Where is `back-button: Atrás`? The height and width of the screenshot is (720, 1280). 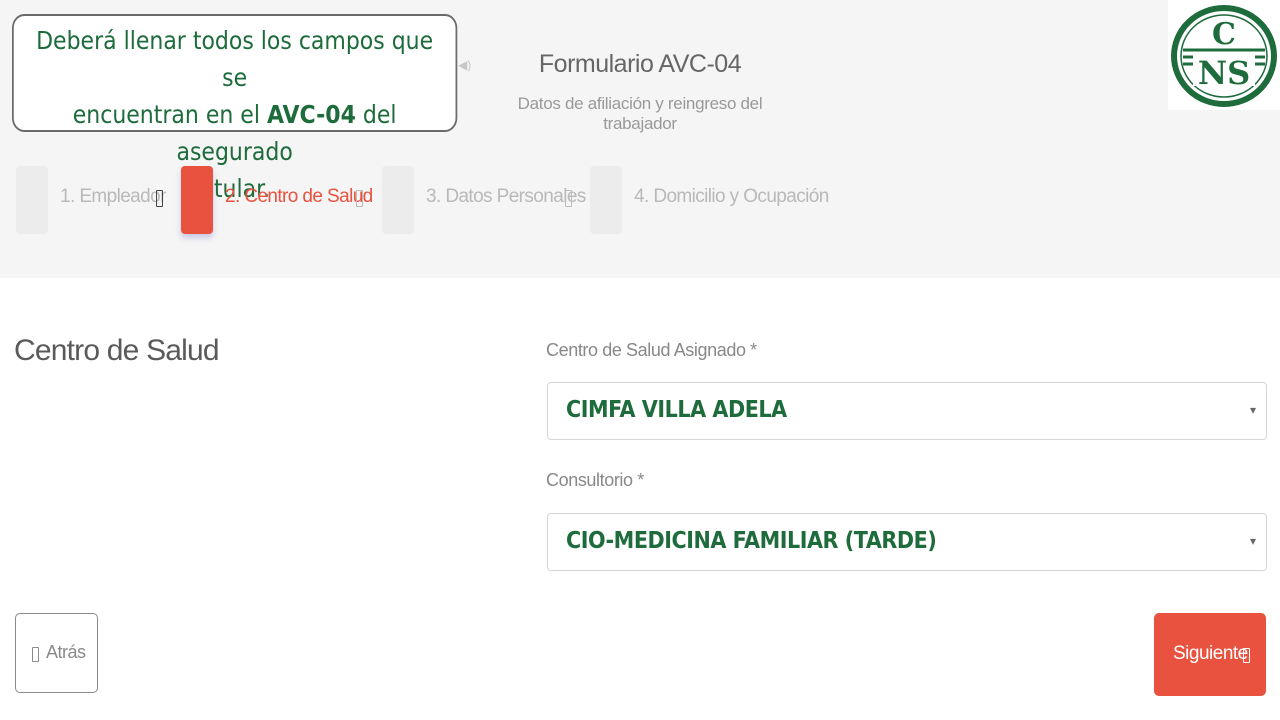 back-button: Atrás is located at coordinates (56, 653).